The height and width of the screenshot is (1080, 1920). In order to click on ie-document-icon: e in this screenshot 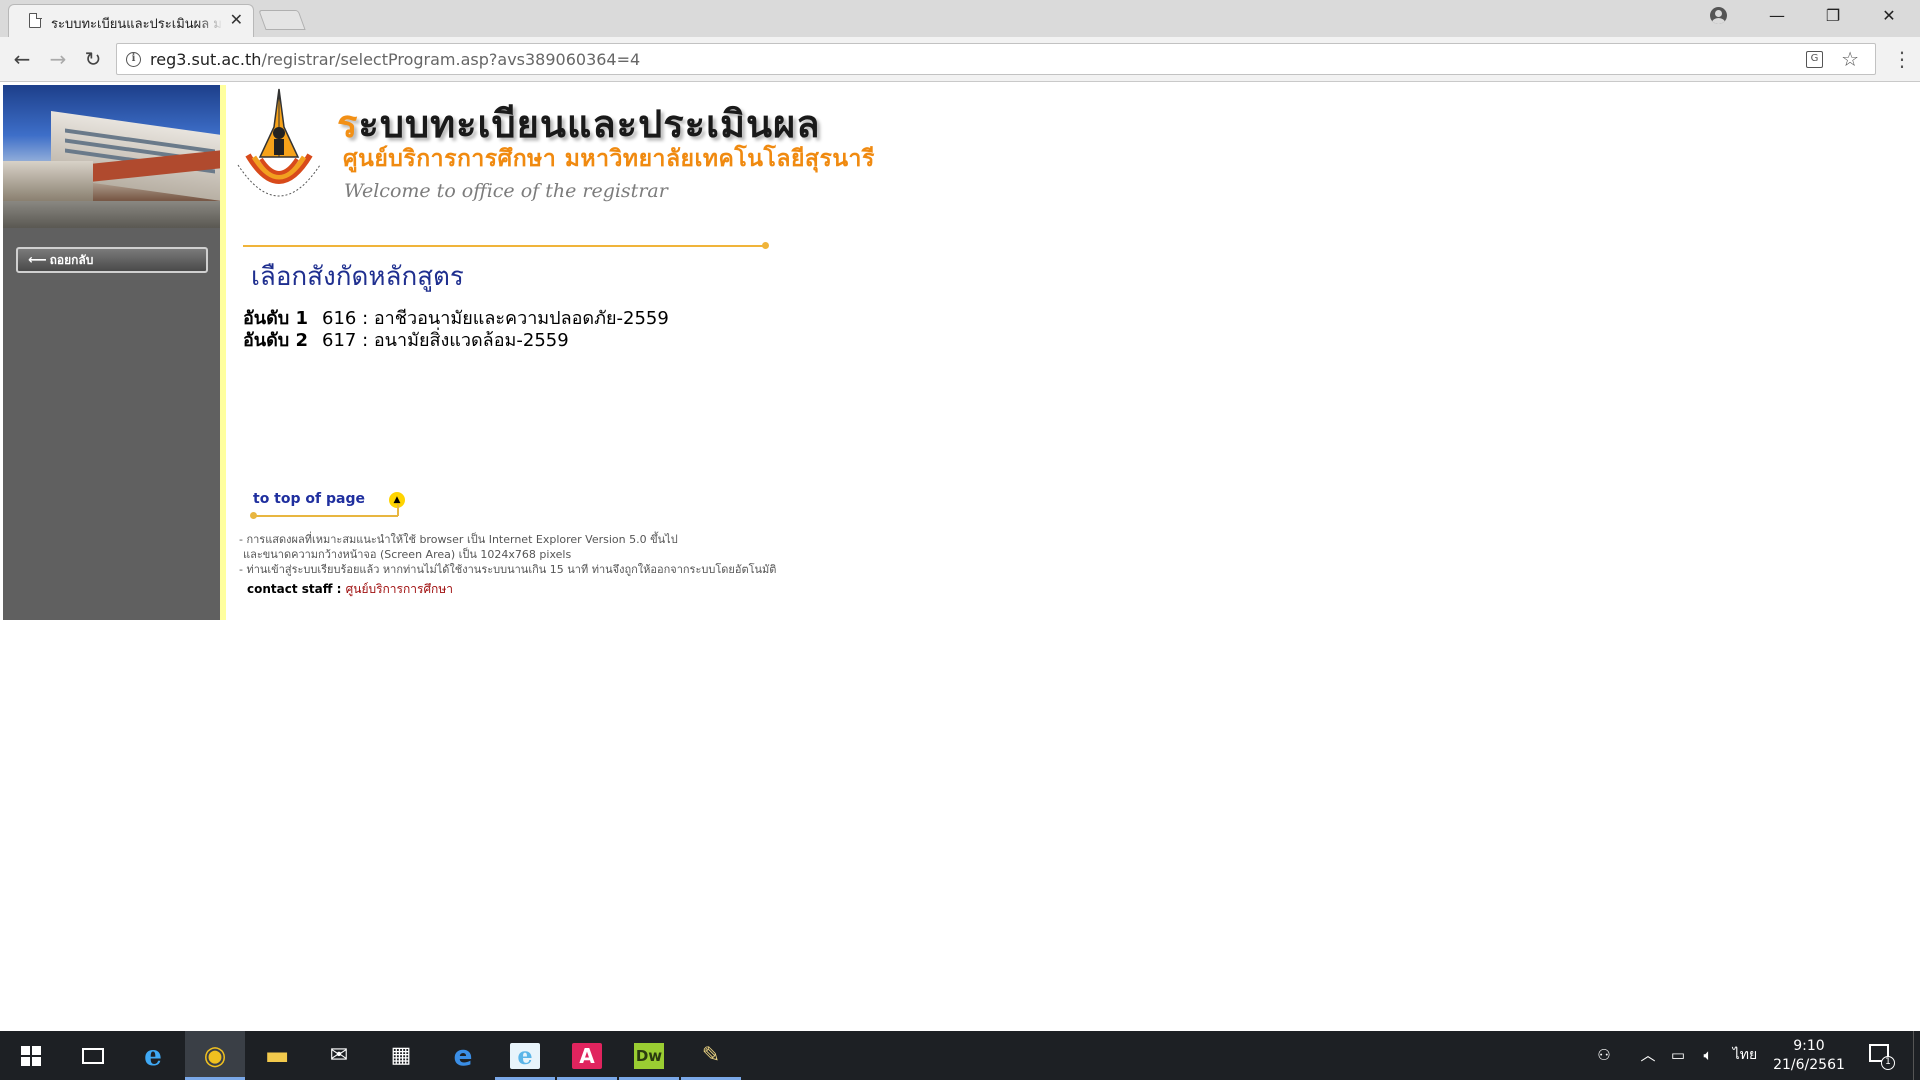, I will do `click(525, 1056)`.